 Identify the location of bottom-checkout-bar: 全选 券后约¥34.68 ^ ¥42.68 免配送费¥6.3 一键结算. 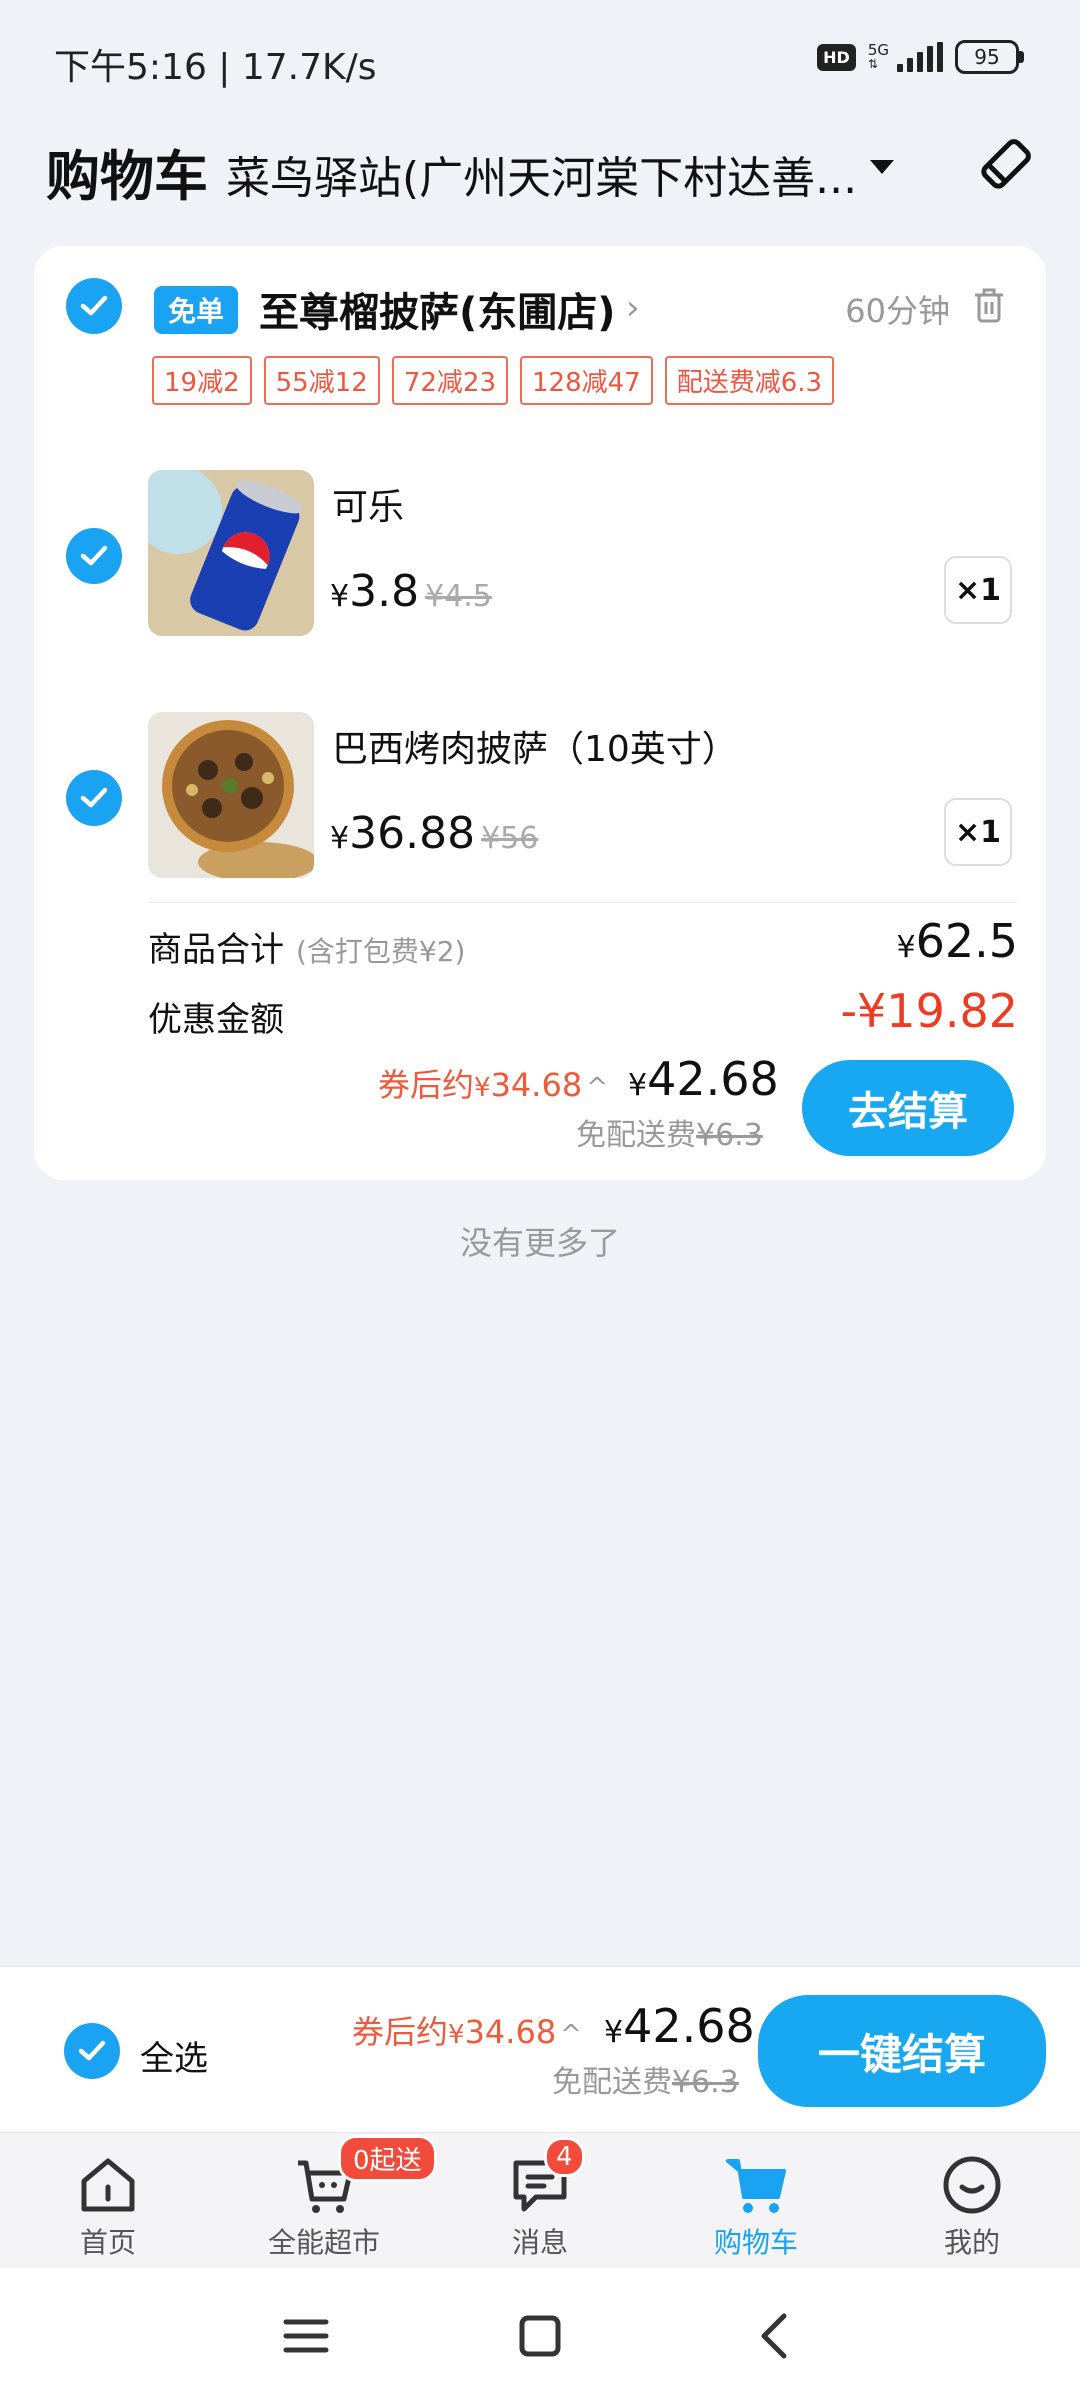
(540, 2049).